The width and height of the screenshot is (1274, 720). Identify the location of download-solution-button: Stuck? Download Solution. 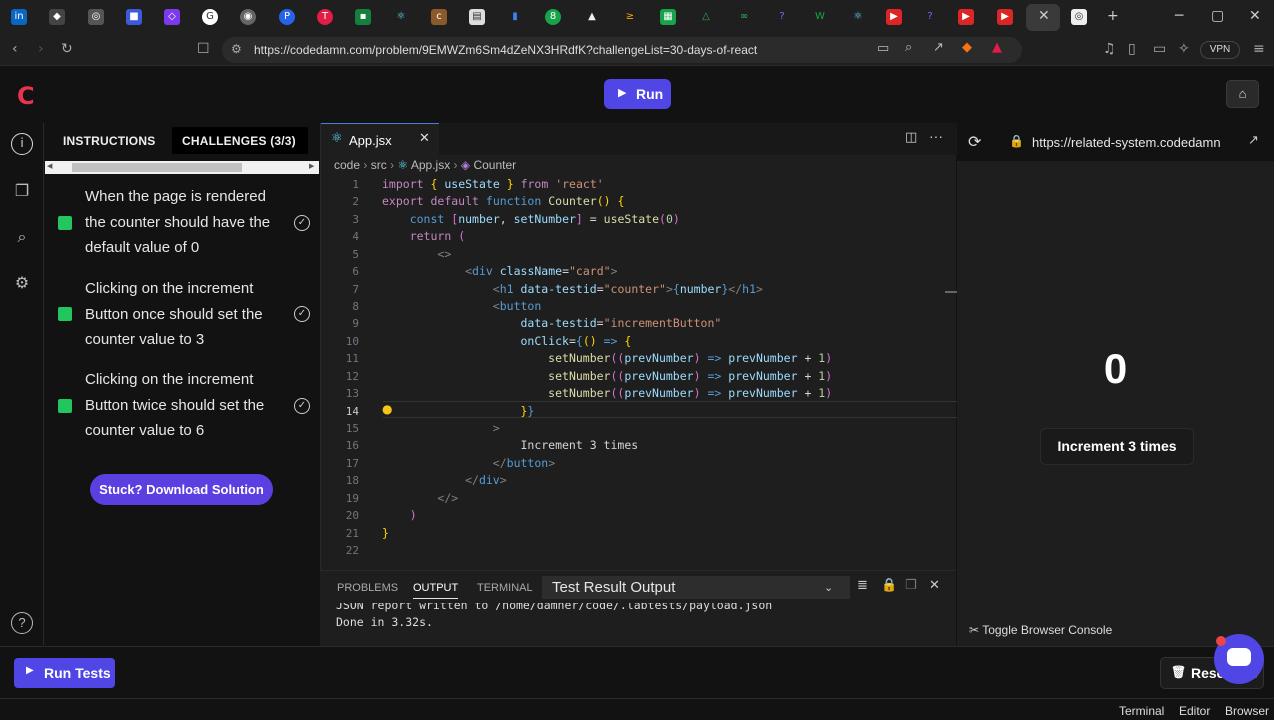
(181, 489).